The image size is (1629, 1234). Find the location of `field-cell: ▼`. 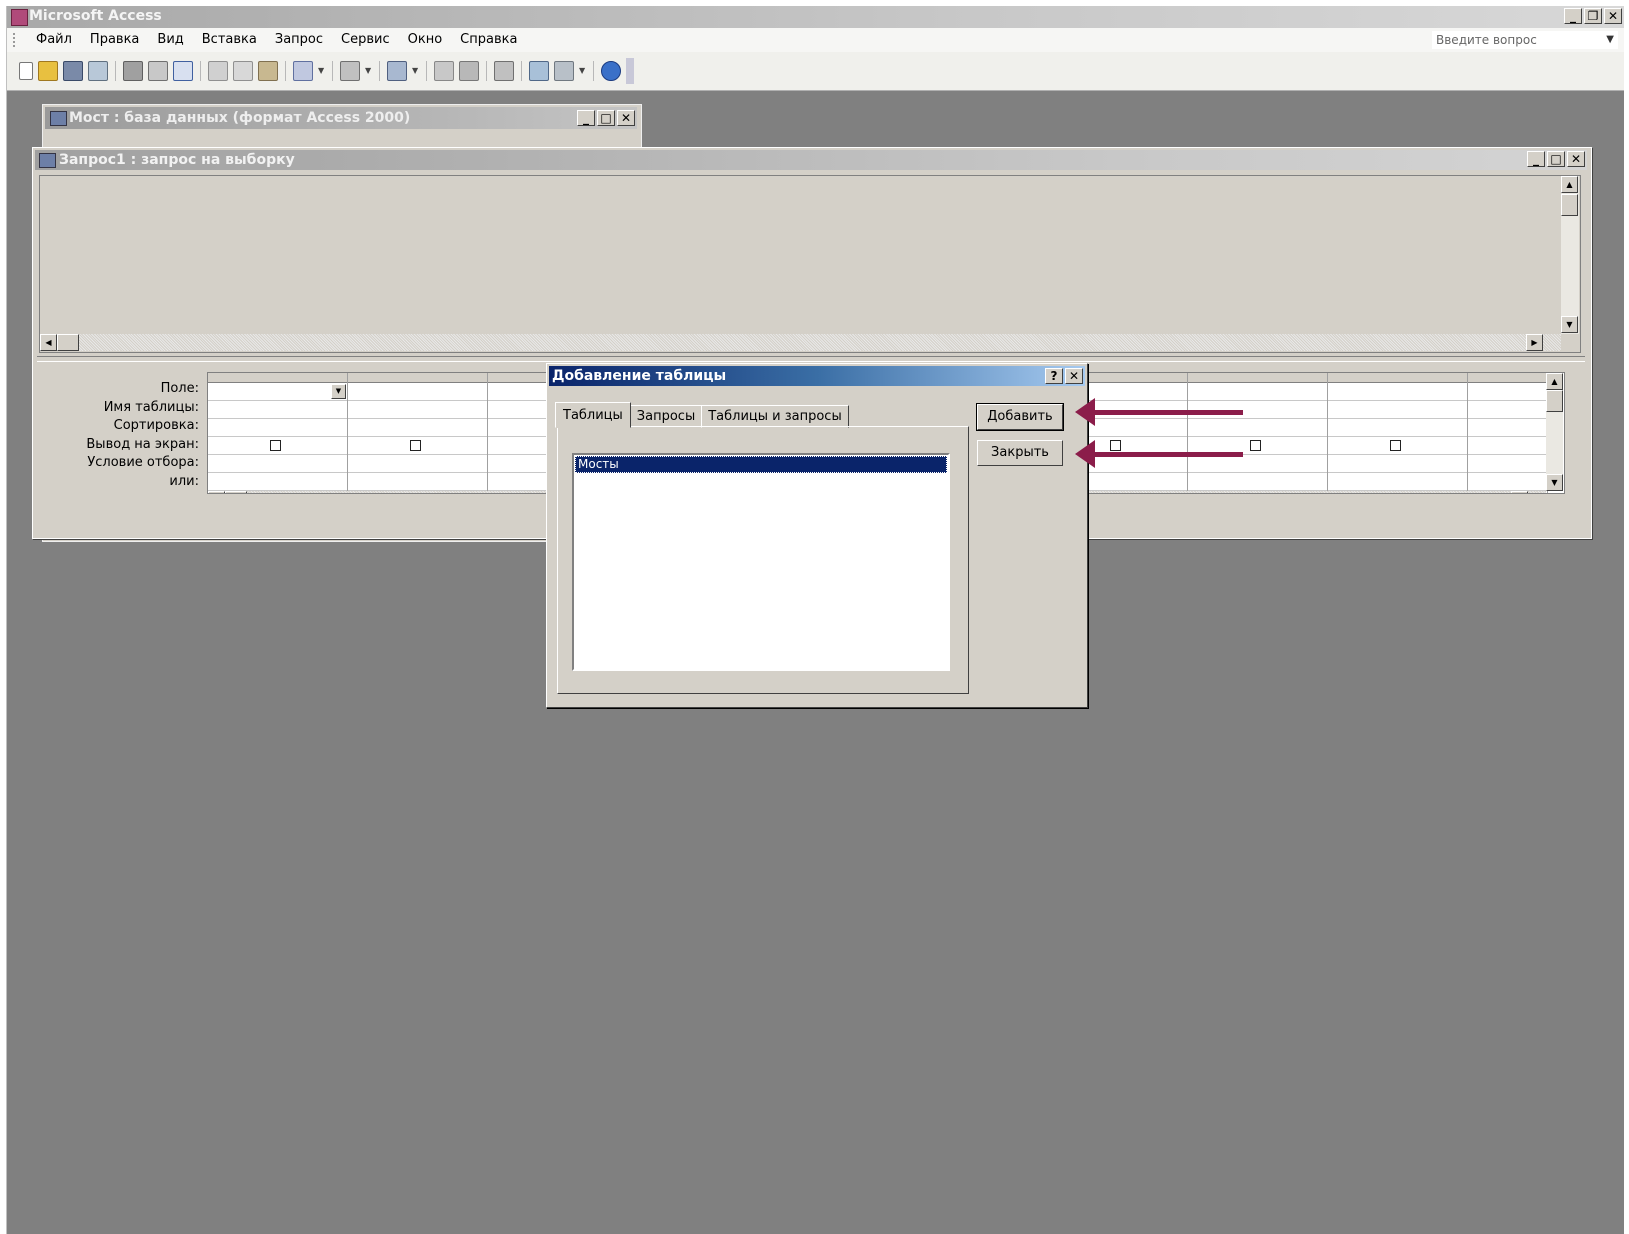

field-cell: ▼ is located at coordinates (277, 392).